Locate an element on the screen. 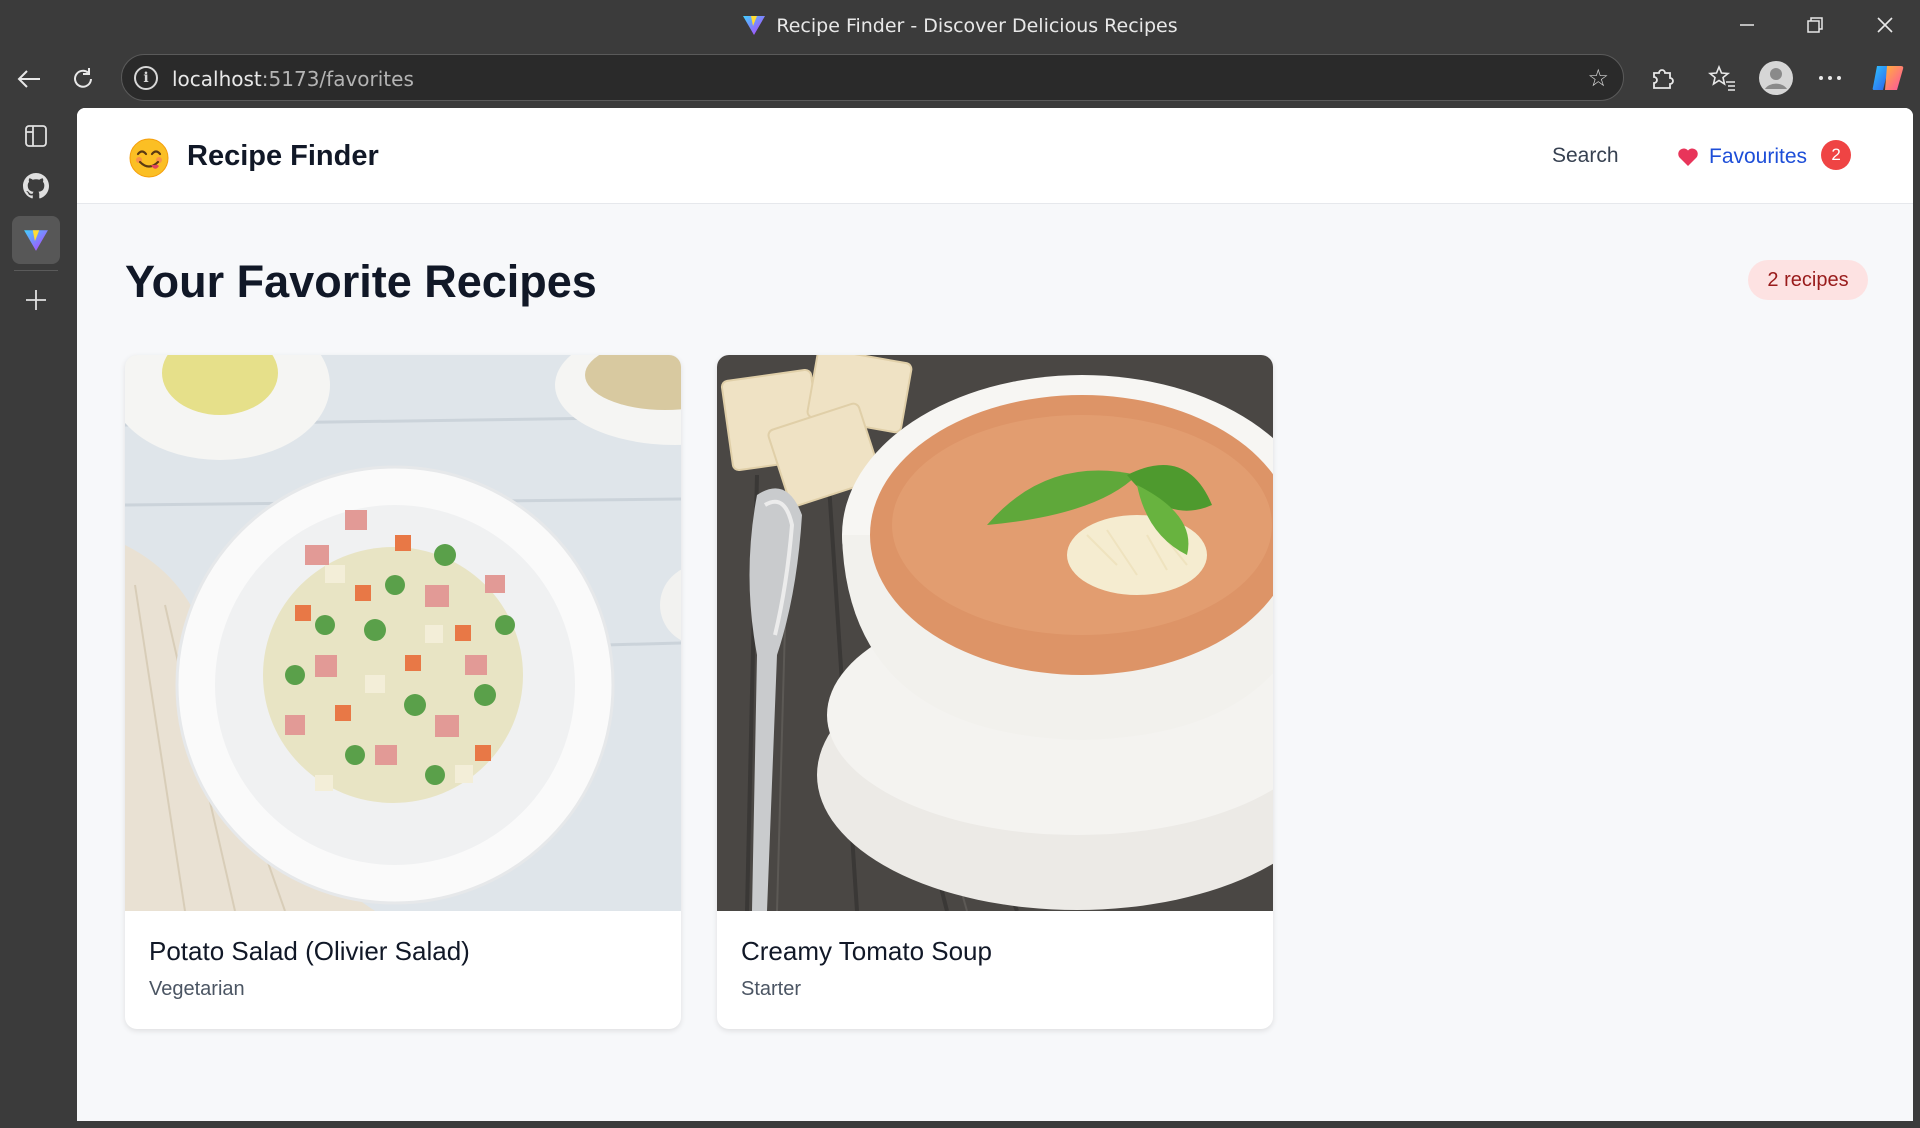 The image size is (1920, 1128). minimize-icon is located at coordinates (1747, 25).